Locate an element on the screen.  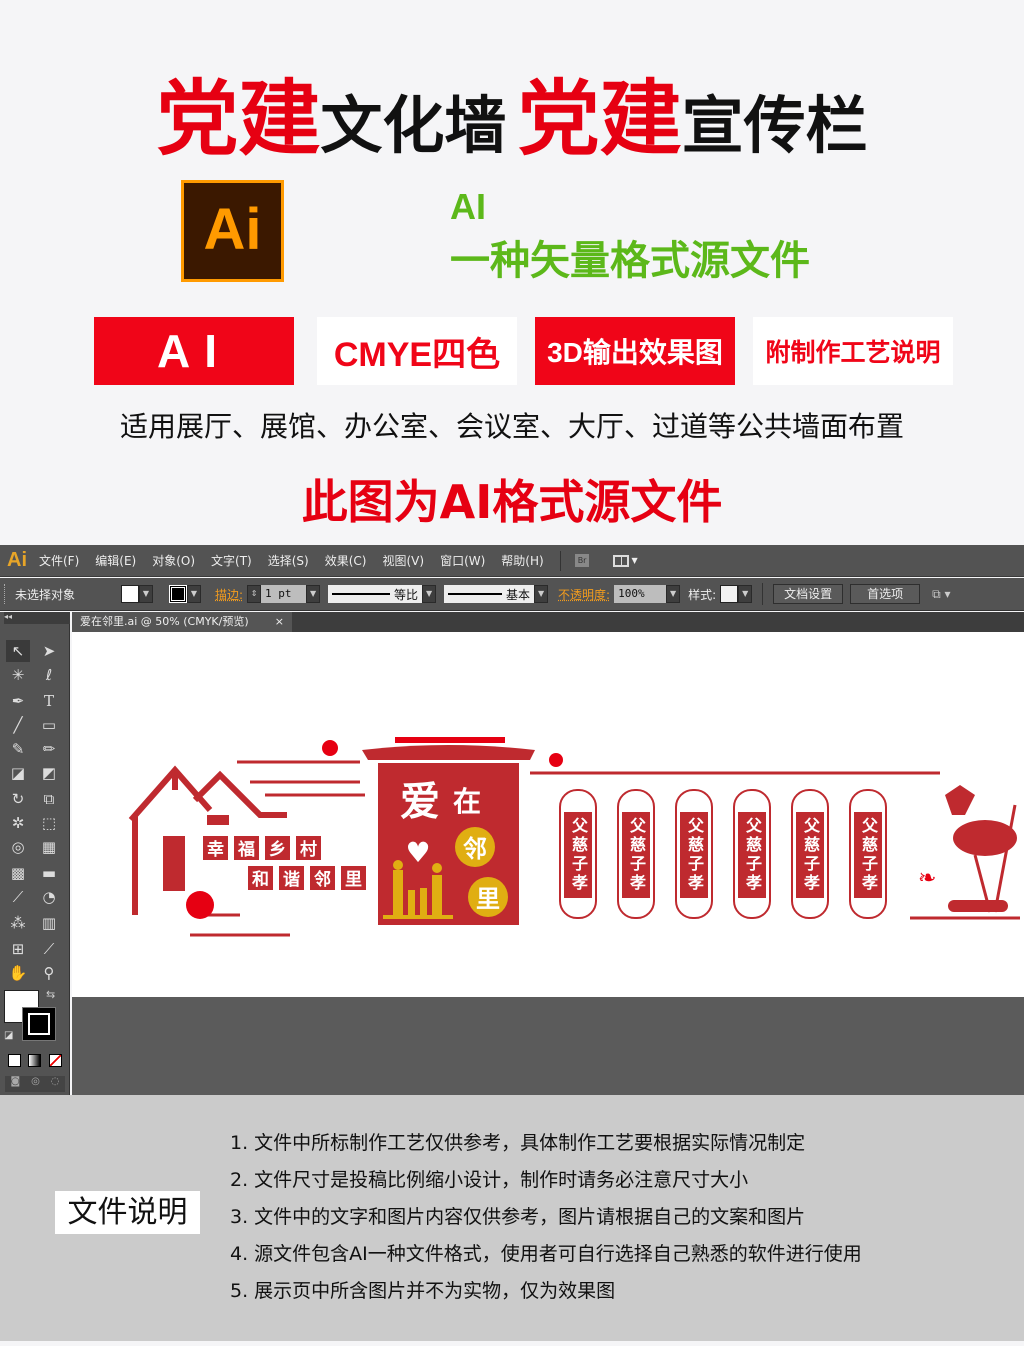
workspace-layout-icon is located at coordinates (621, 560).